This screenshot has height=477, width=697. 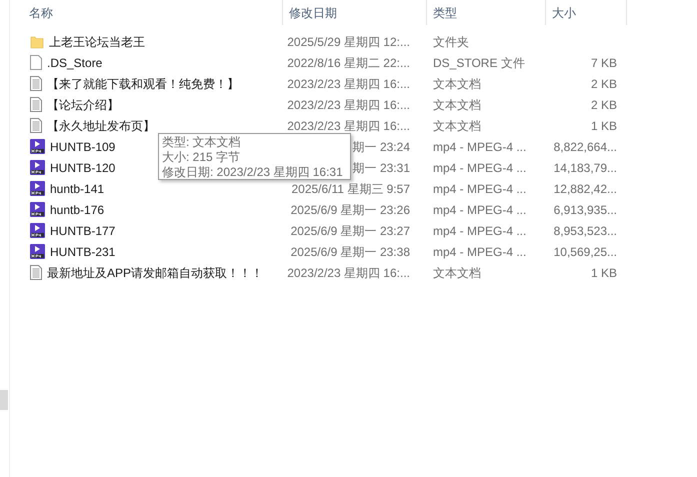 What do you see at coordinates (77, 189) in the screenshot?
I see `file-name: huntb-141` at bounding box center [77, 189].